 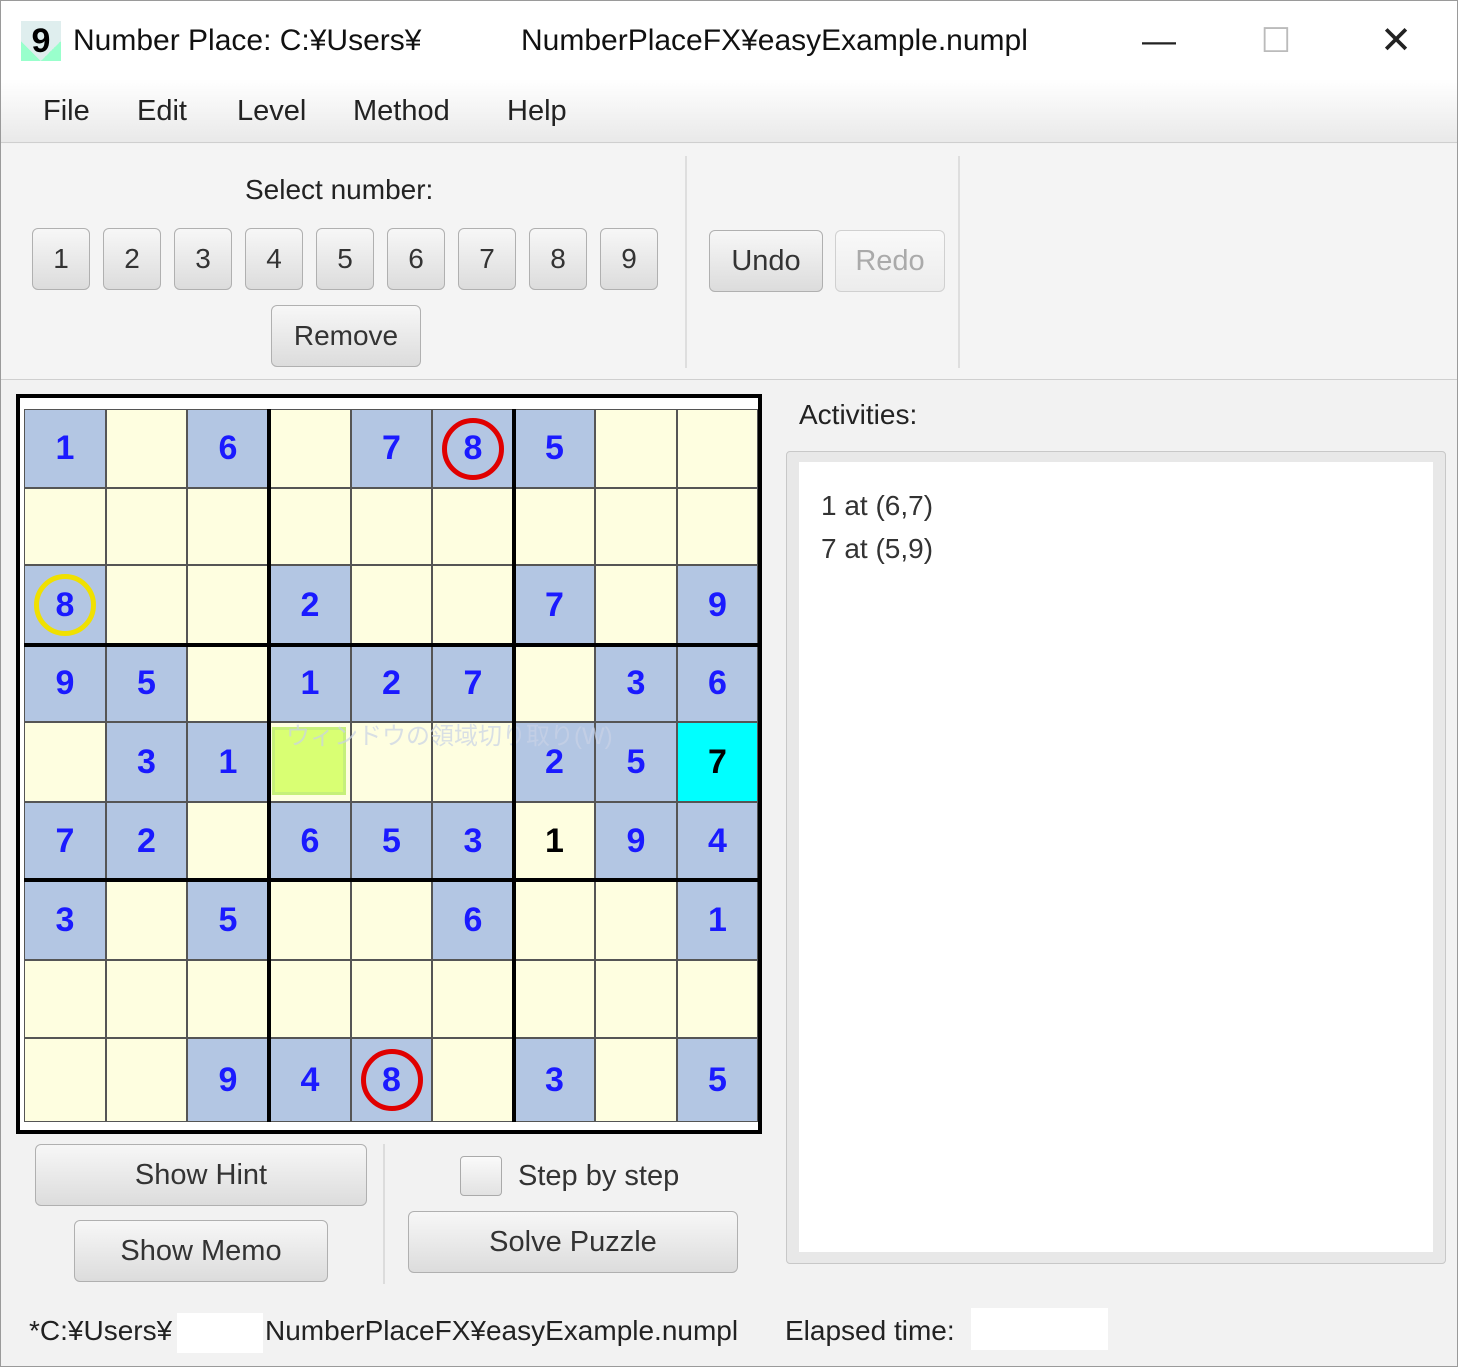 I want to click on sudoku-cell-r6-c9: 4, so click(x=717, y=841).